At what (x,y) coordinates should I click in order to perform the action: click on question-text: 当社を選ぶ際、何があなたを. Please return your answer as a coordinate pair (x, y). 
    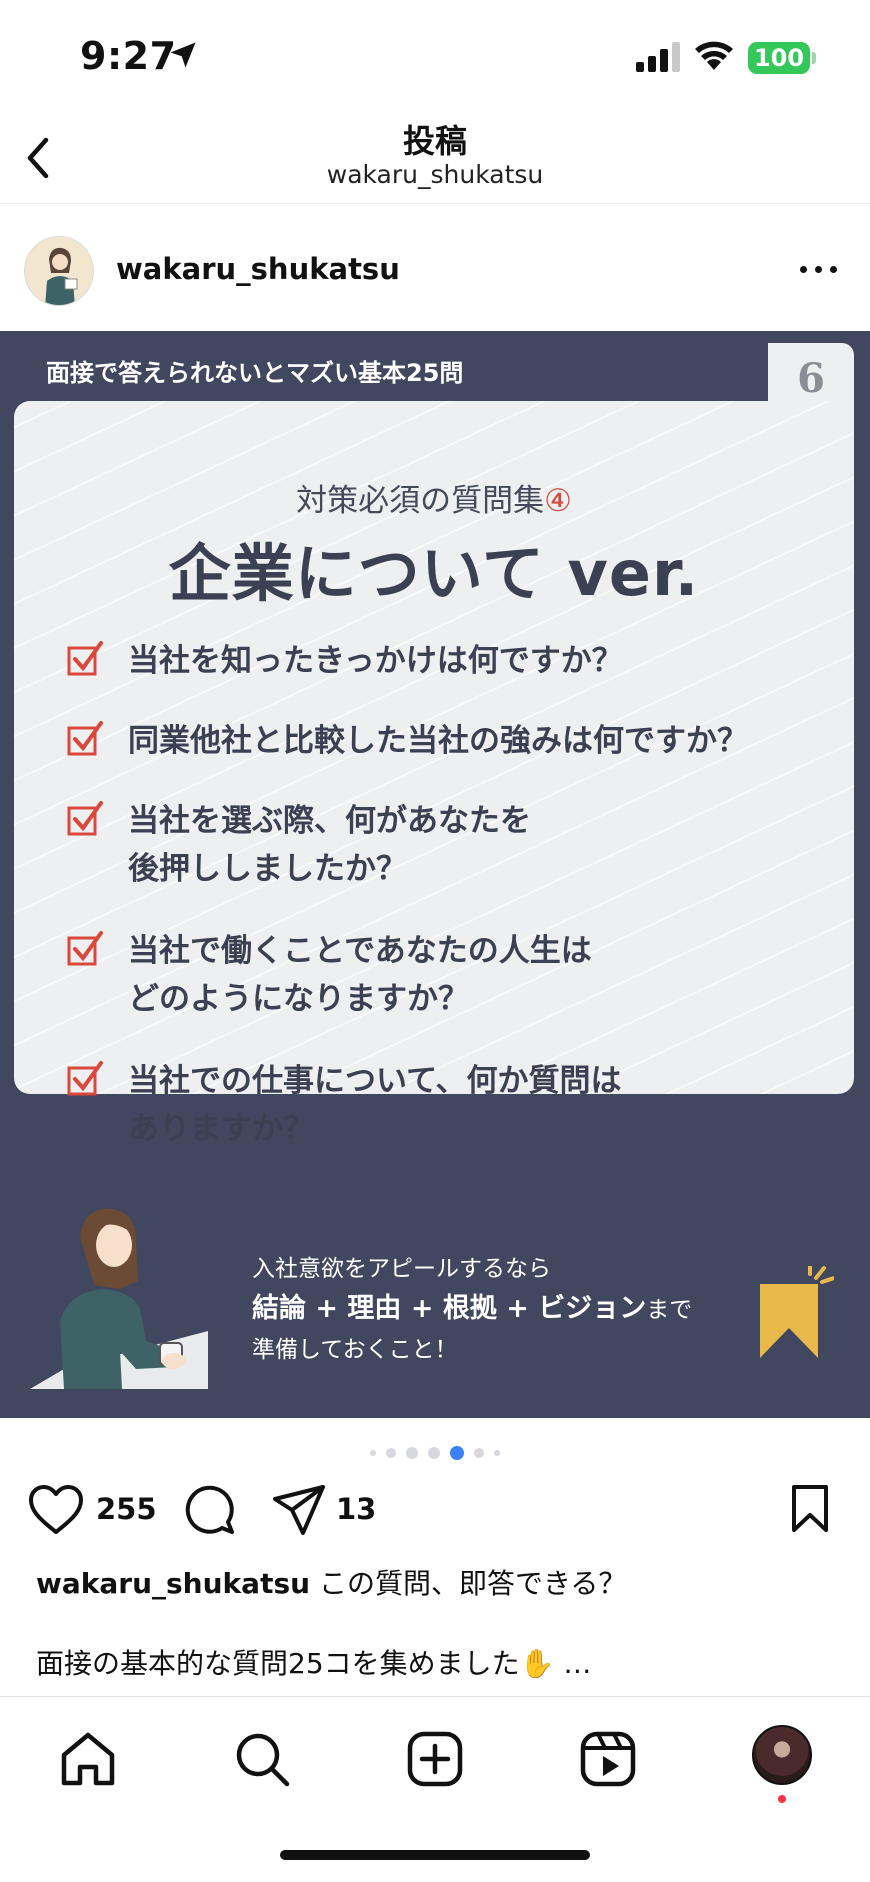
    Looking at the image, I should click on (329, 821).